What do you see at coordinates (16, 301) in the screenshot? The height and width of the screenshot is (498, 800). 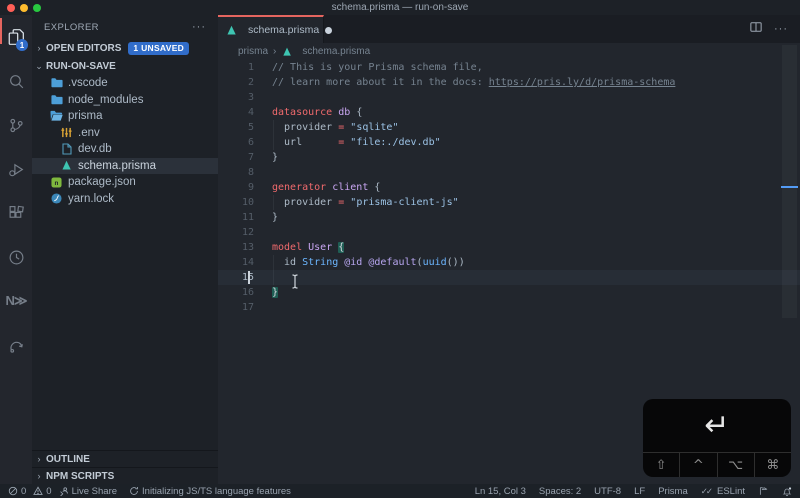 I see `activity-item-letter-n-extension: N≫` at bounding box center [16, 301].